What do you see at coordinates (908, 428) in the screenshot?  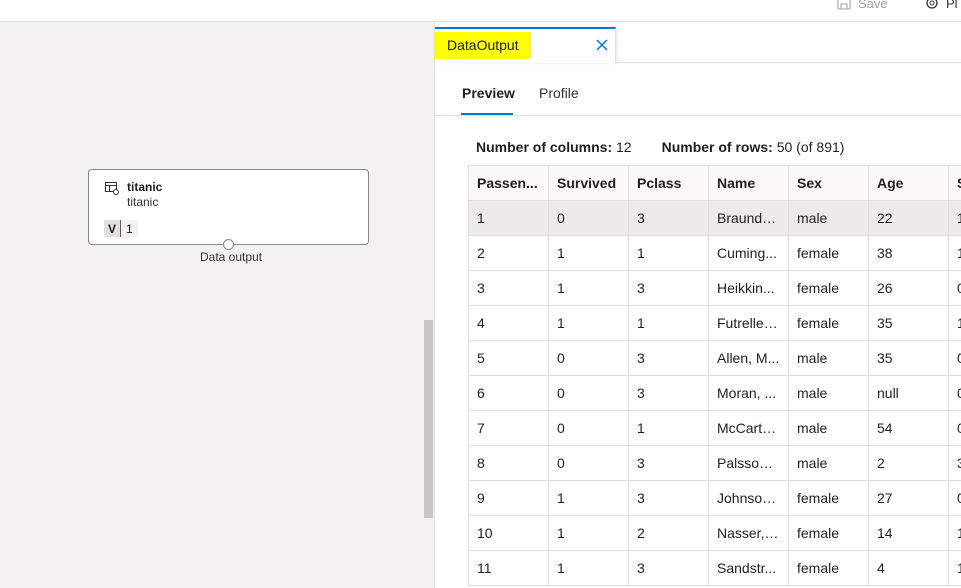 I see `table-cell: 54` at bounding box center [908, 428].